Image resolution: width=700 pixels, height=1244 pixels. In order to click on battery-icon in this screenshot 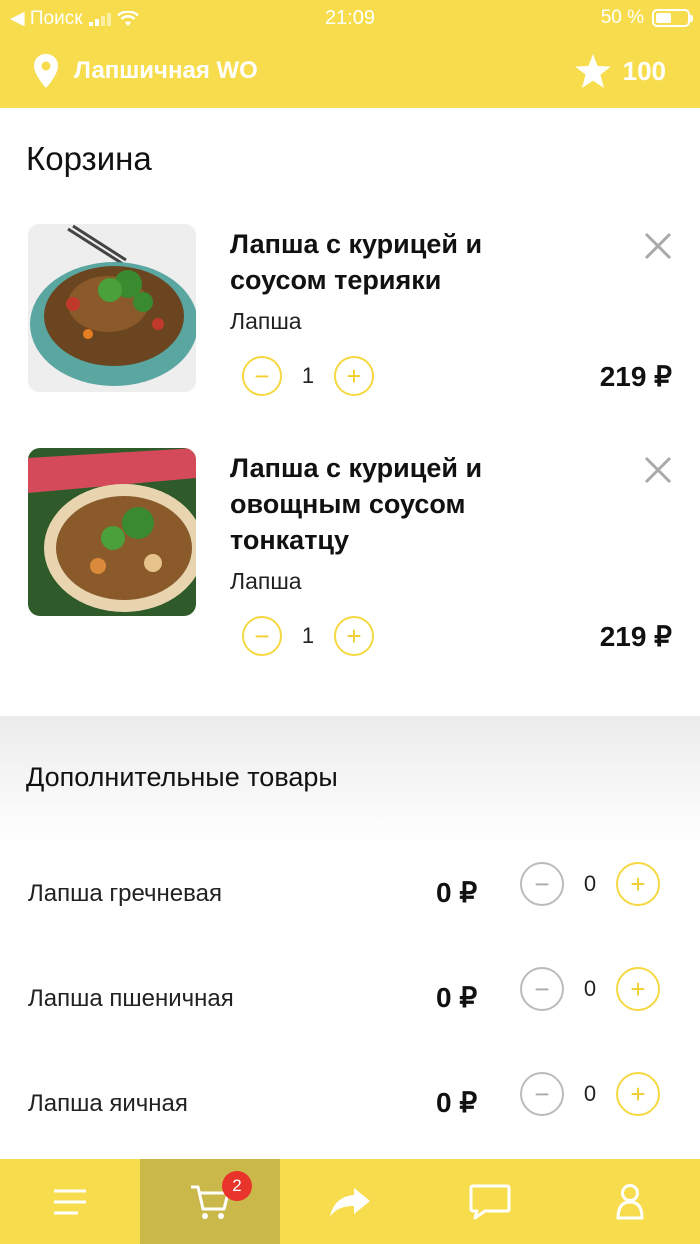, I will do `click(672, 18)`.